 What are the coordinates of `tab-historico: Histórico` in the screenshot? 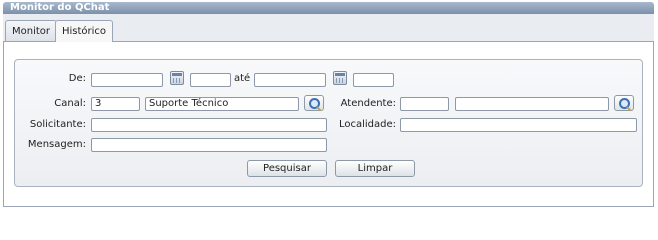 It's located at (84, 31).